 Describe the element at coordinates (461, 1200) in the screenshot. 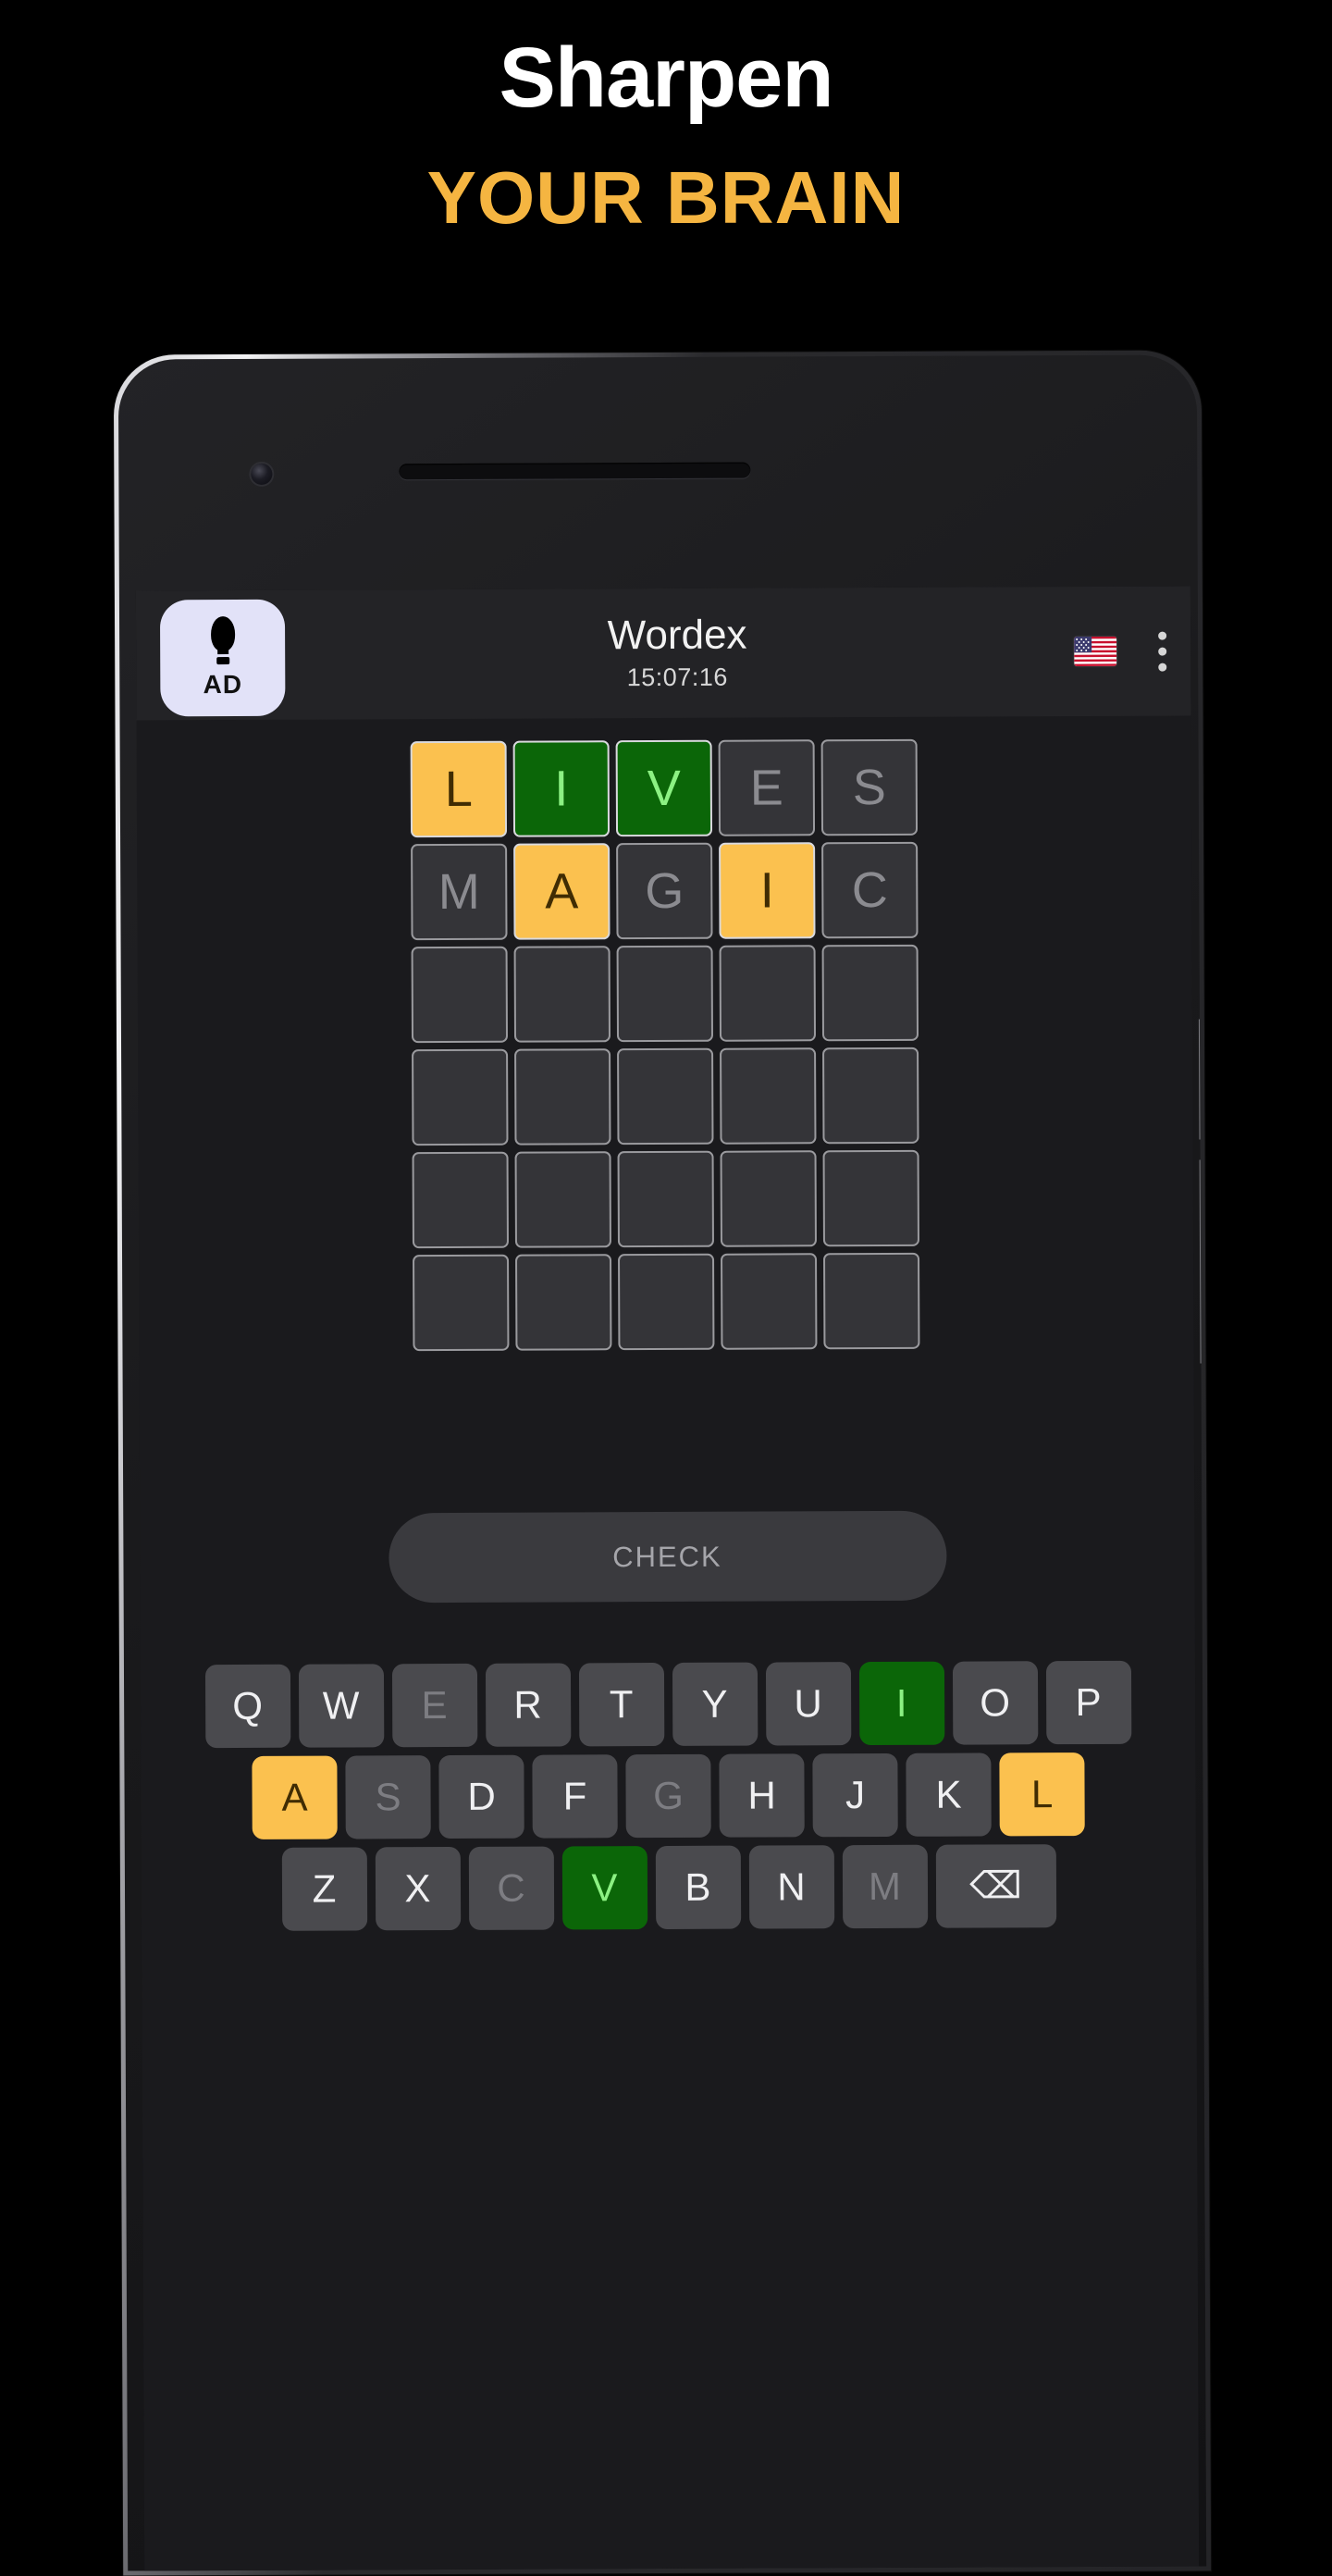

I see `grid-tile-r5-c1` at that location.